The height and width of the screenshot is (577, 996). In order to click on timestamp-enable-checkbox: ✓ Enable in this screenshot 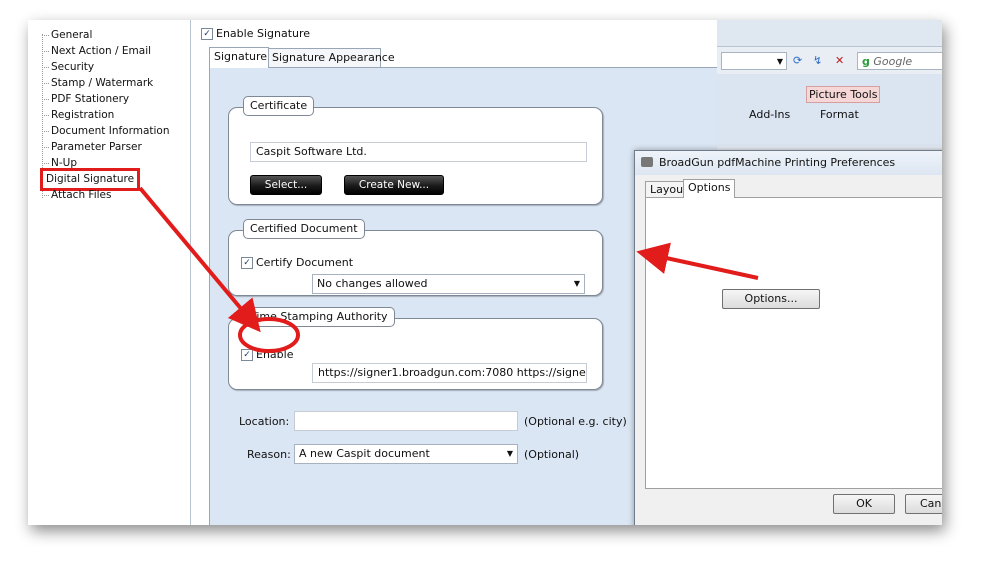, I will do `click(267, 354)`.